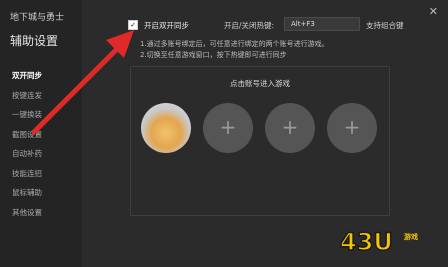 This screenshot has width=448, height=267. What do you see at coordinates (37, 18) in the screenshot?
I see `app-title: 地下城与勇士` at bounding box center [37, 18].